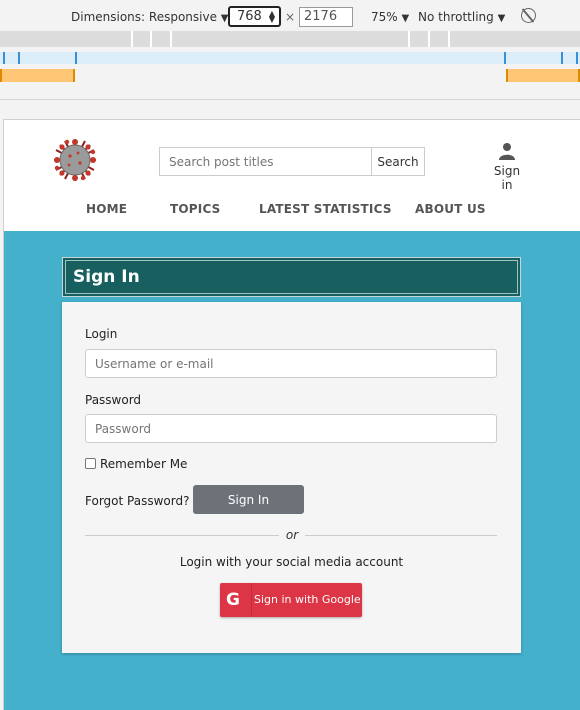  I want to click on password-label: Password, so click(113, 400).